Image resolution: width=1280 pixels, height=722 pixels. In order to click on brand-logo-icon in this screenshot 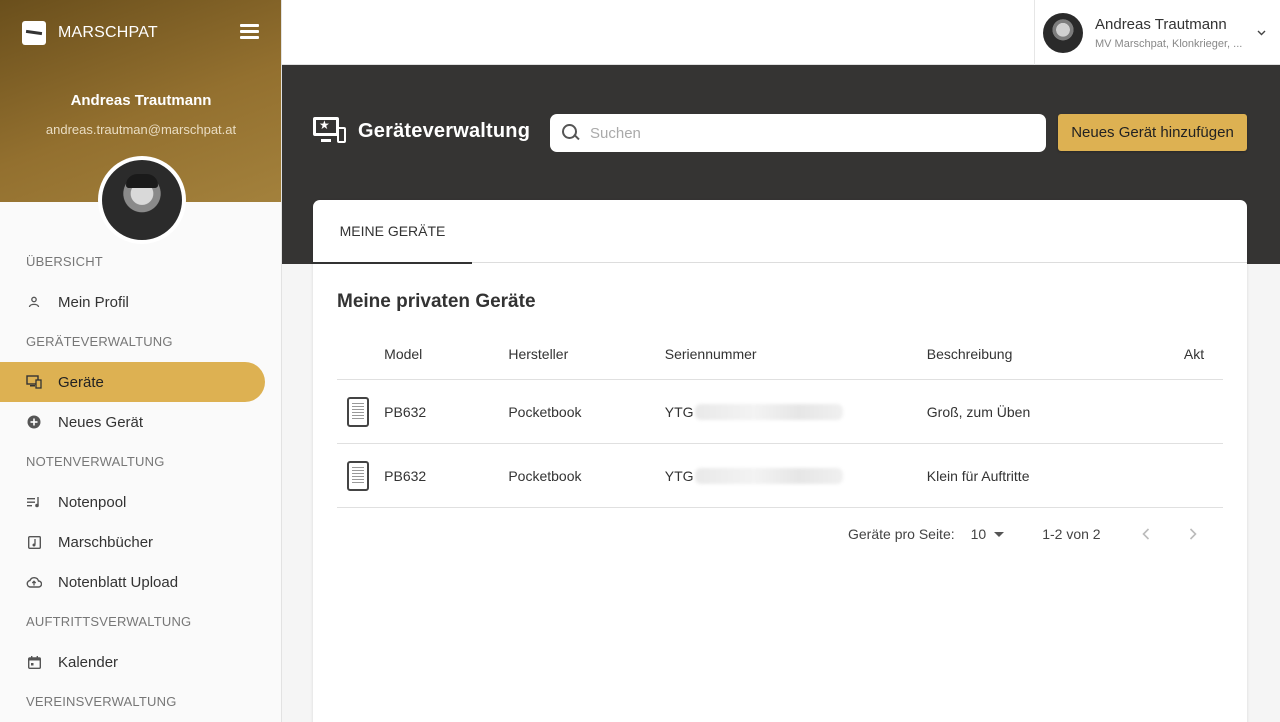, I will do `click(34, 33)`.